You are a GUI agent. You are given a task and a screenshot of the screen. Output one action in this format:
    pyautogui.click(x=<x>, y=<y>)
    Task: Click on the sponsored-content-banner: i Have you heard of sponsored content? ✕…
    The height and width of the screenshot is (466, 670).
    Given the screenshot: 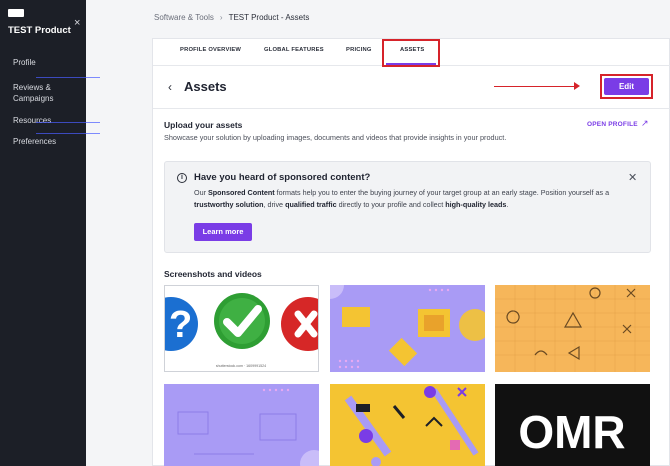 What is the action you would take?
    pyautogui.click(x=407, y=207)
    